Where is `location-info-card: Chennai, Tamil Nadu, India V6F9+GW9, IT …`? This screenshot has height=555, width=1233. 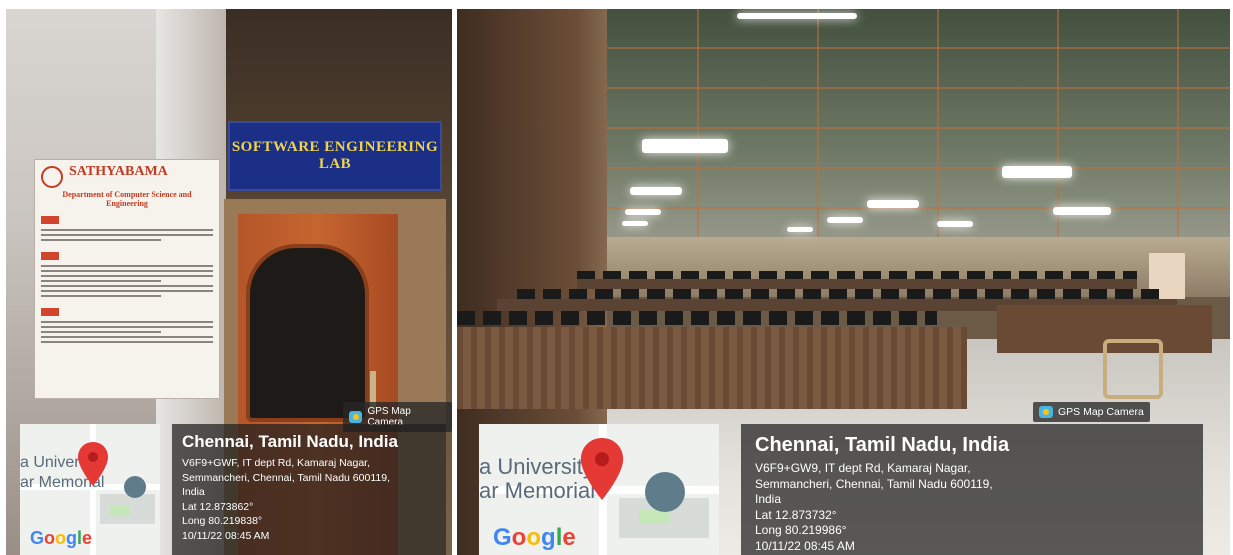 location-info-card: Chennai, Tamil Nadu, India V6F9+GW9, IT … is located at coordinates (972, 489).